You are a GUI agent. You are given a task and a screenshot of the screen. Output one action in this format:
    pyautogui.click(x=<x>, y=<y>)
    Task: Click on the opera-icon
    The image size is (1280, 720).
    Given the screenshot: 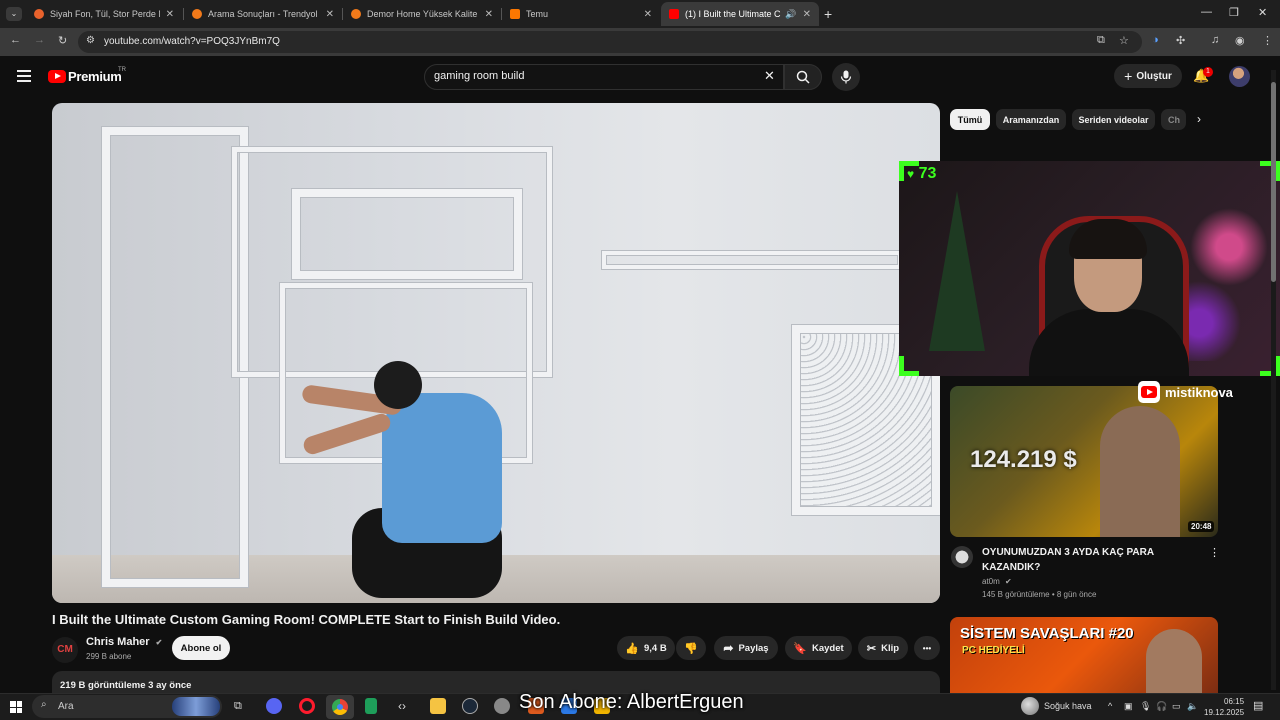 What is the action you would take?
    pyautogui.click(x=307, y=706)
    